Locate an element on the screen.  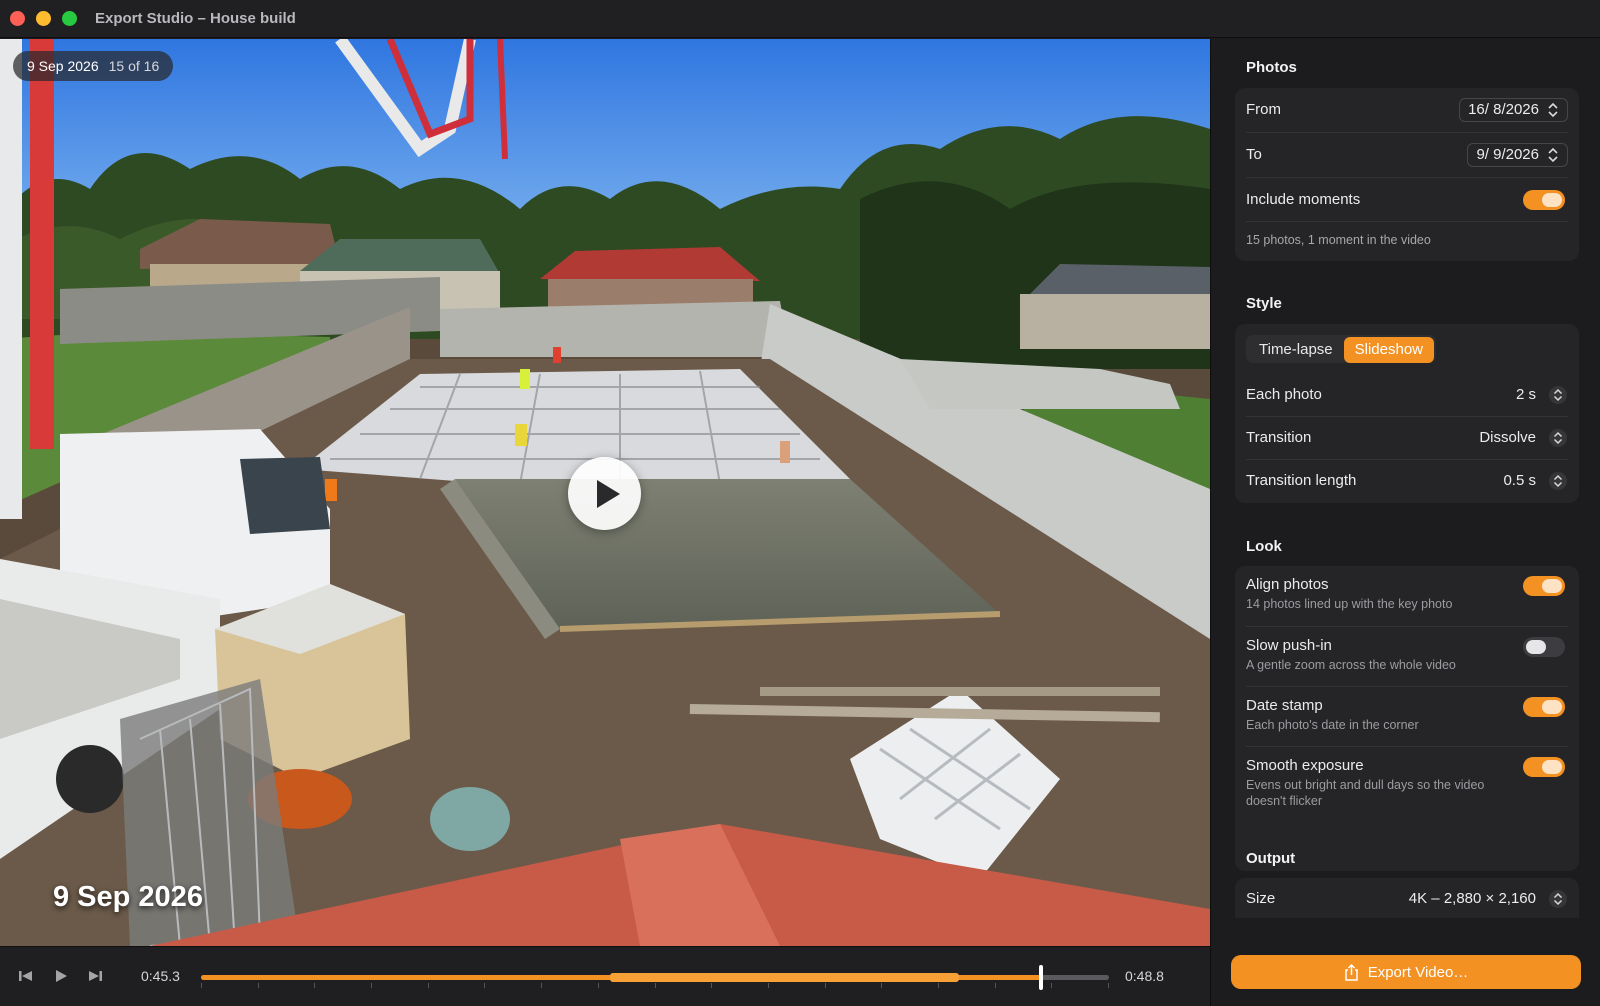
to-date-field: 9/ 9/2026 is located at coordinates (1517, 155).